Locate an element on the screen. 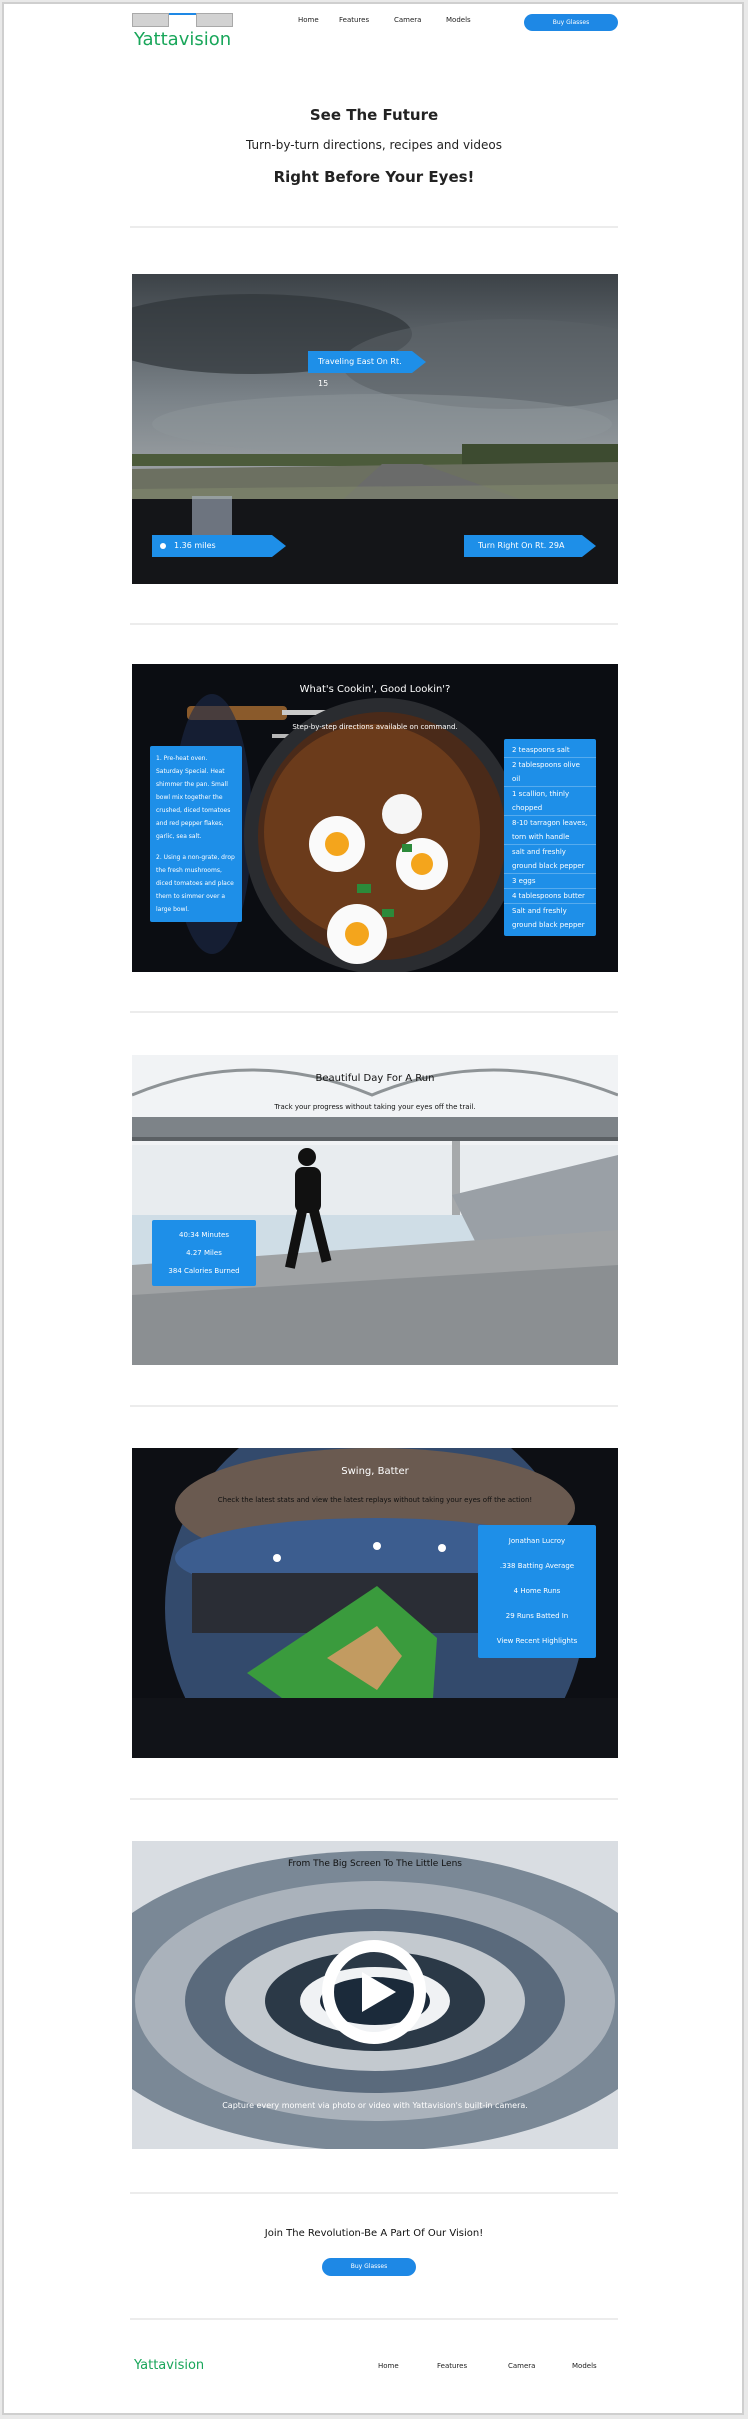  run-stat: 40:34 Minutes is located at coordinates (204, 1235).